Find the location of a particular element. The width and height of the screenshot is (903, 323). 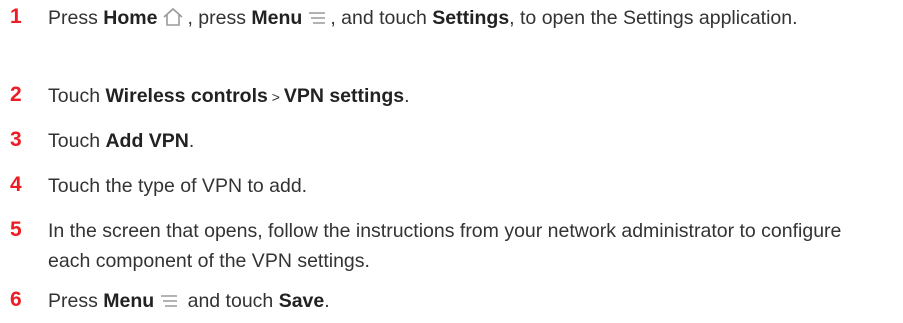

step-number: 5 is located at coordinates (16, 229).